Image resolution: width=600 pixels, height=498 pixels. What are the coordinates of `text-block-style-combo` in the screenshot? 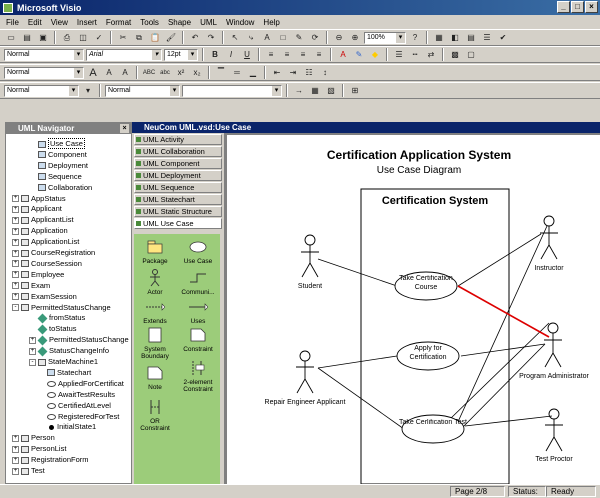 It's located at (232, 90).